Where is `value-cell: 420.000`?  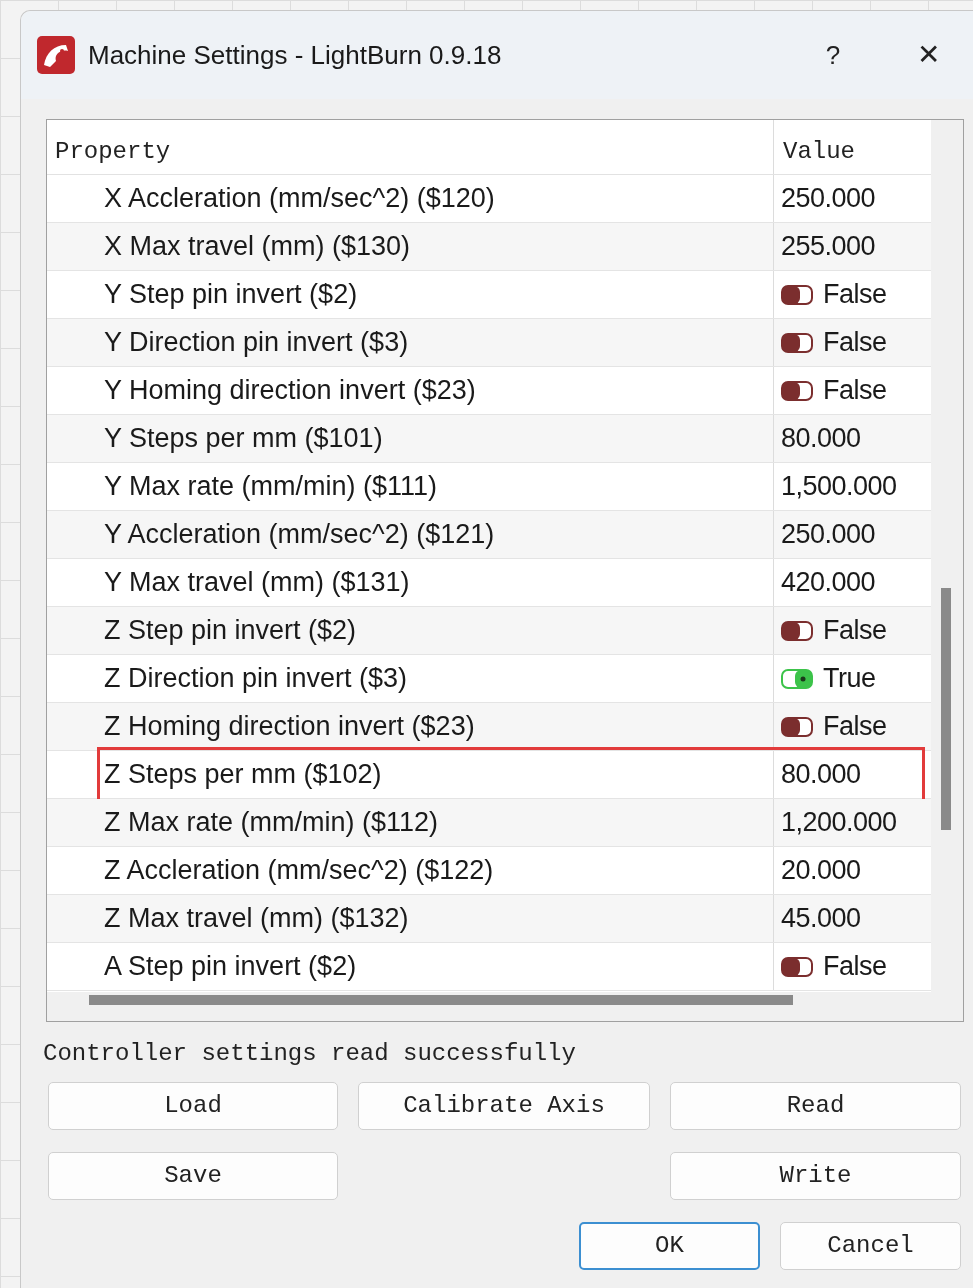 value-cell: 420.000 is located at coordinates (847, 582).